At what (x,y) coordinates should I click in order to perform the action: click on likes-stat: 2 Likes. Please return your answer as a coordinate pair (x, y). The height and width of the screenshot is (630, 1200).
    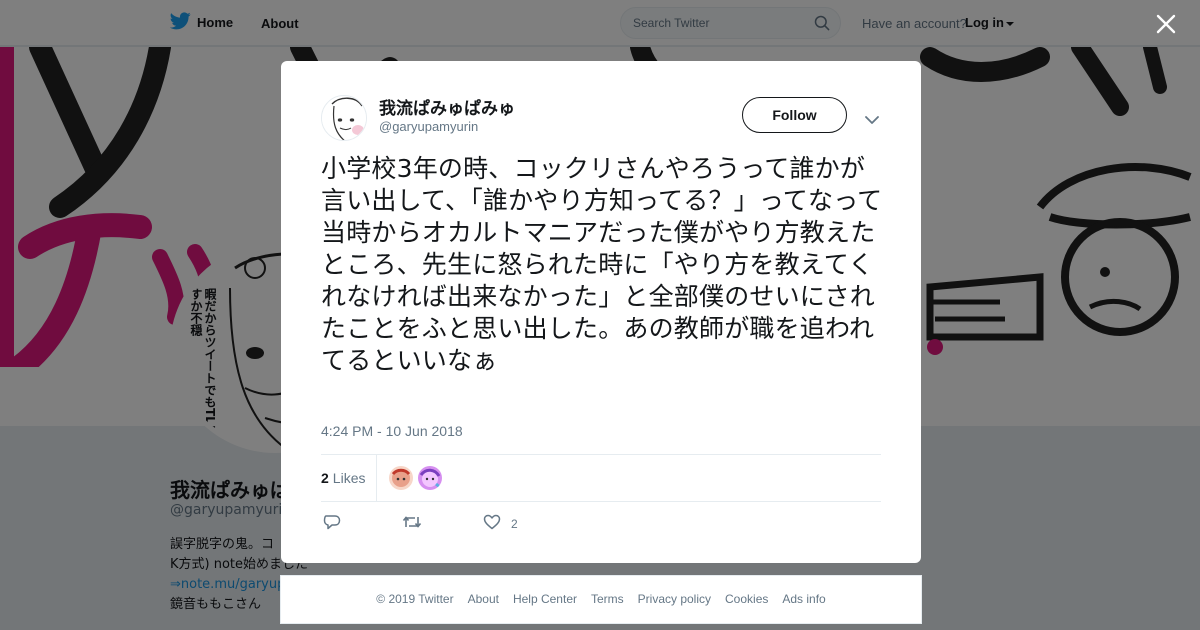
    Looking at the image, I should click on (343, 478).